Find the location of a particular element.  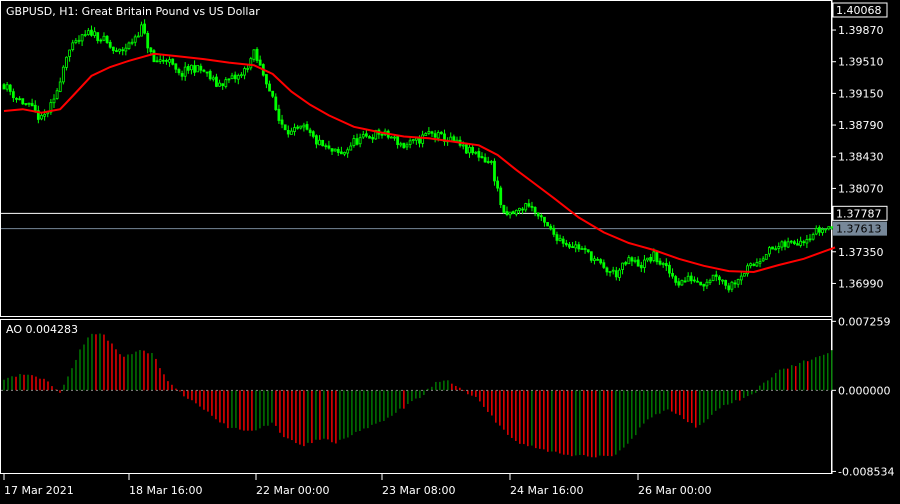

ao-tick-label: -0.008534 is located at coordinates (866, 471).